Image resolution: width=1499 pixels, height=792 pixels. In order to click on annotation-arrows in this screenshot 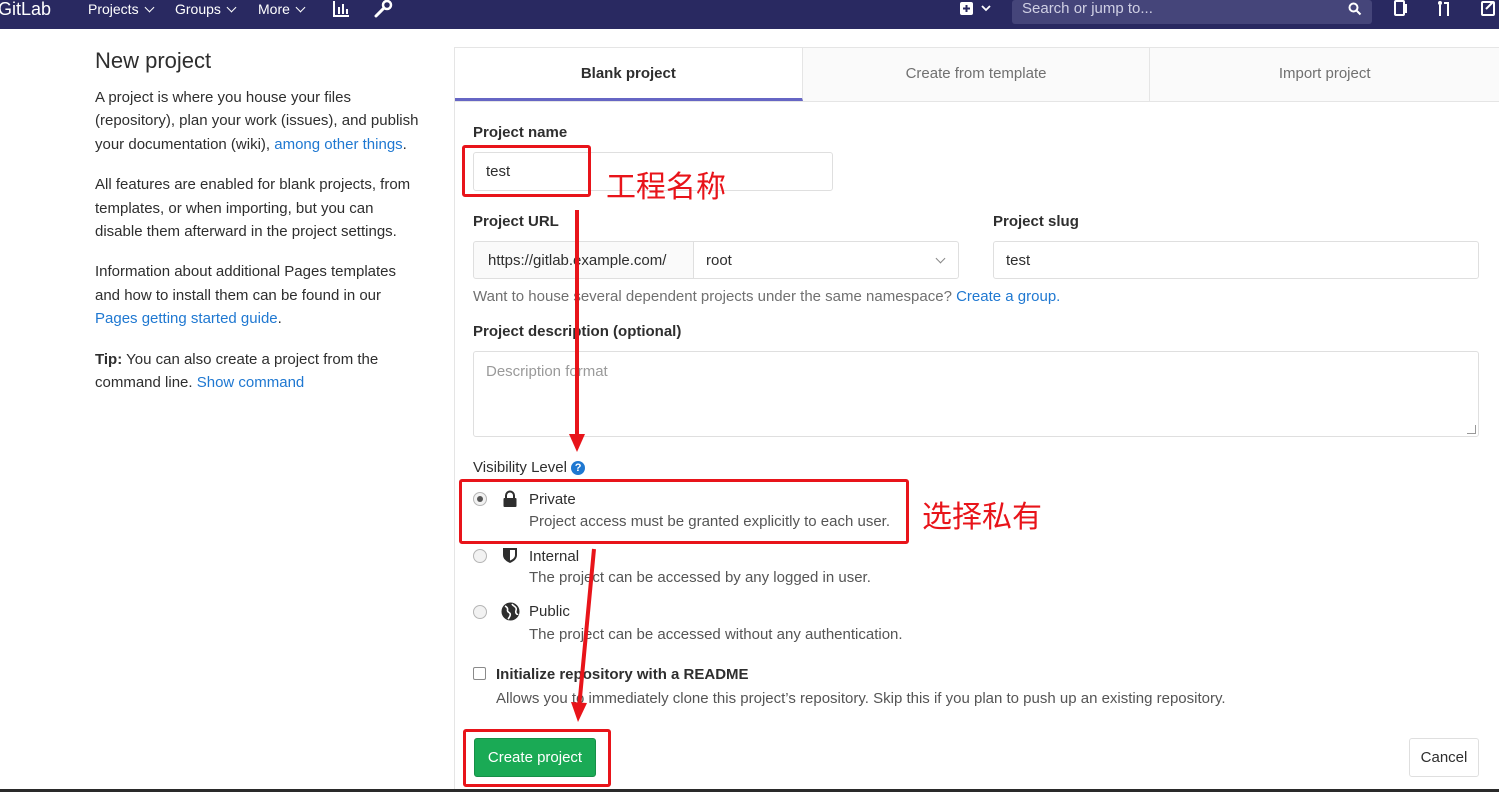, I will do `click(582, 466)`.